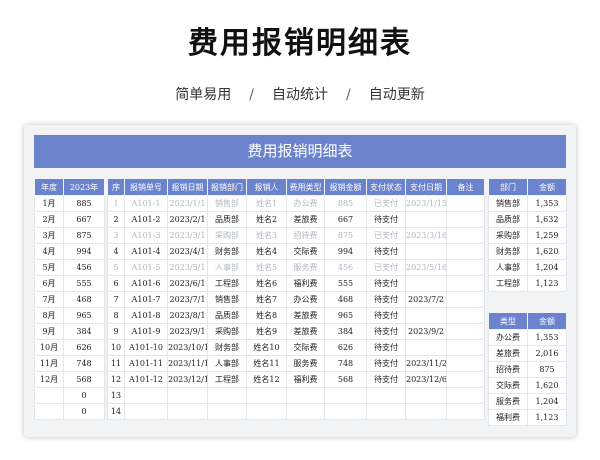  Describe the element at coordinates (345, 299) in the screenshot. I see `table-cell: 468` at that location.